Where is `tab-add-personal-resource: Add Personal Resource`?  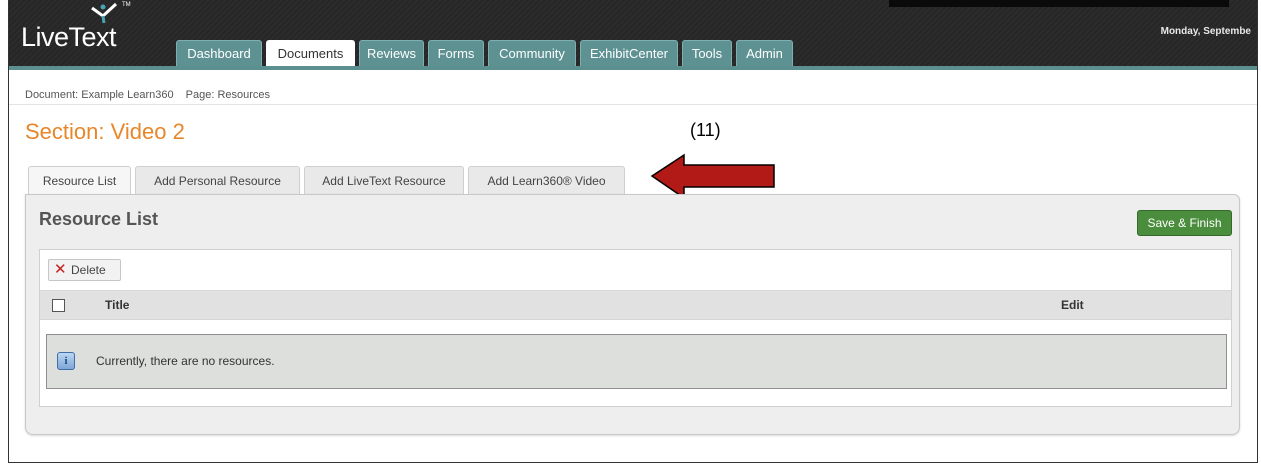
tab-add-personal-resource: Add Personal Resource is located at coordinates (217, 180).